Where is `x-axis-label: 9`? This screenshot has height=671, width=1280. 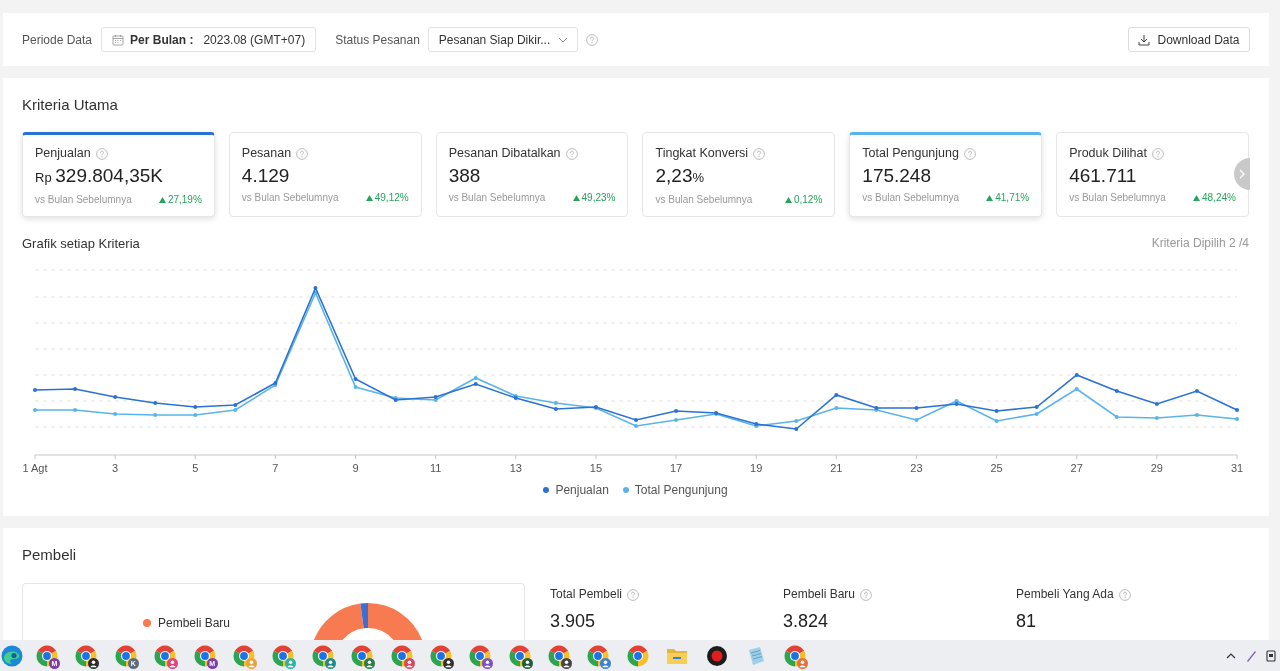
x-axis-label: 9 is located at coordinates (355, 468).